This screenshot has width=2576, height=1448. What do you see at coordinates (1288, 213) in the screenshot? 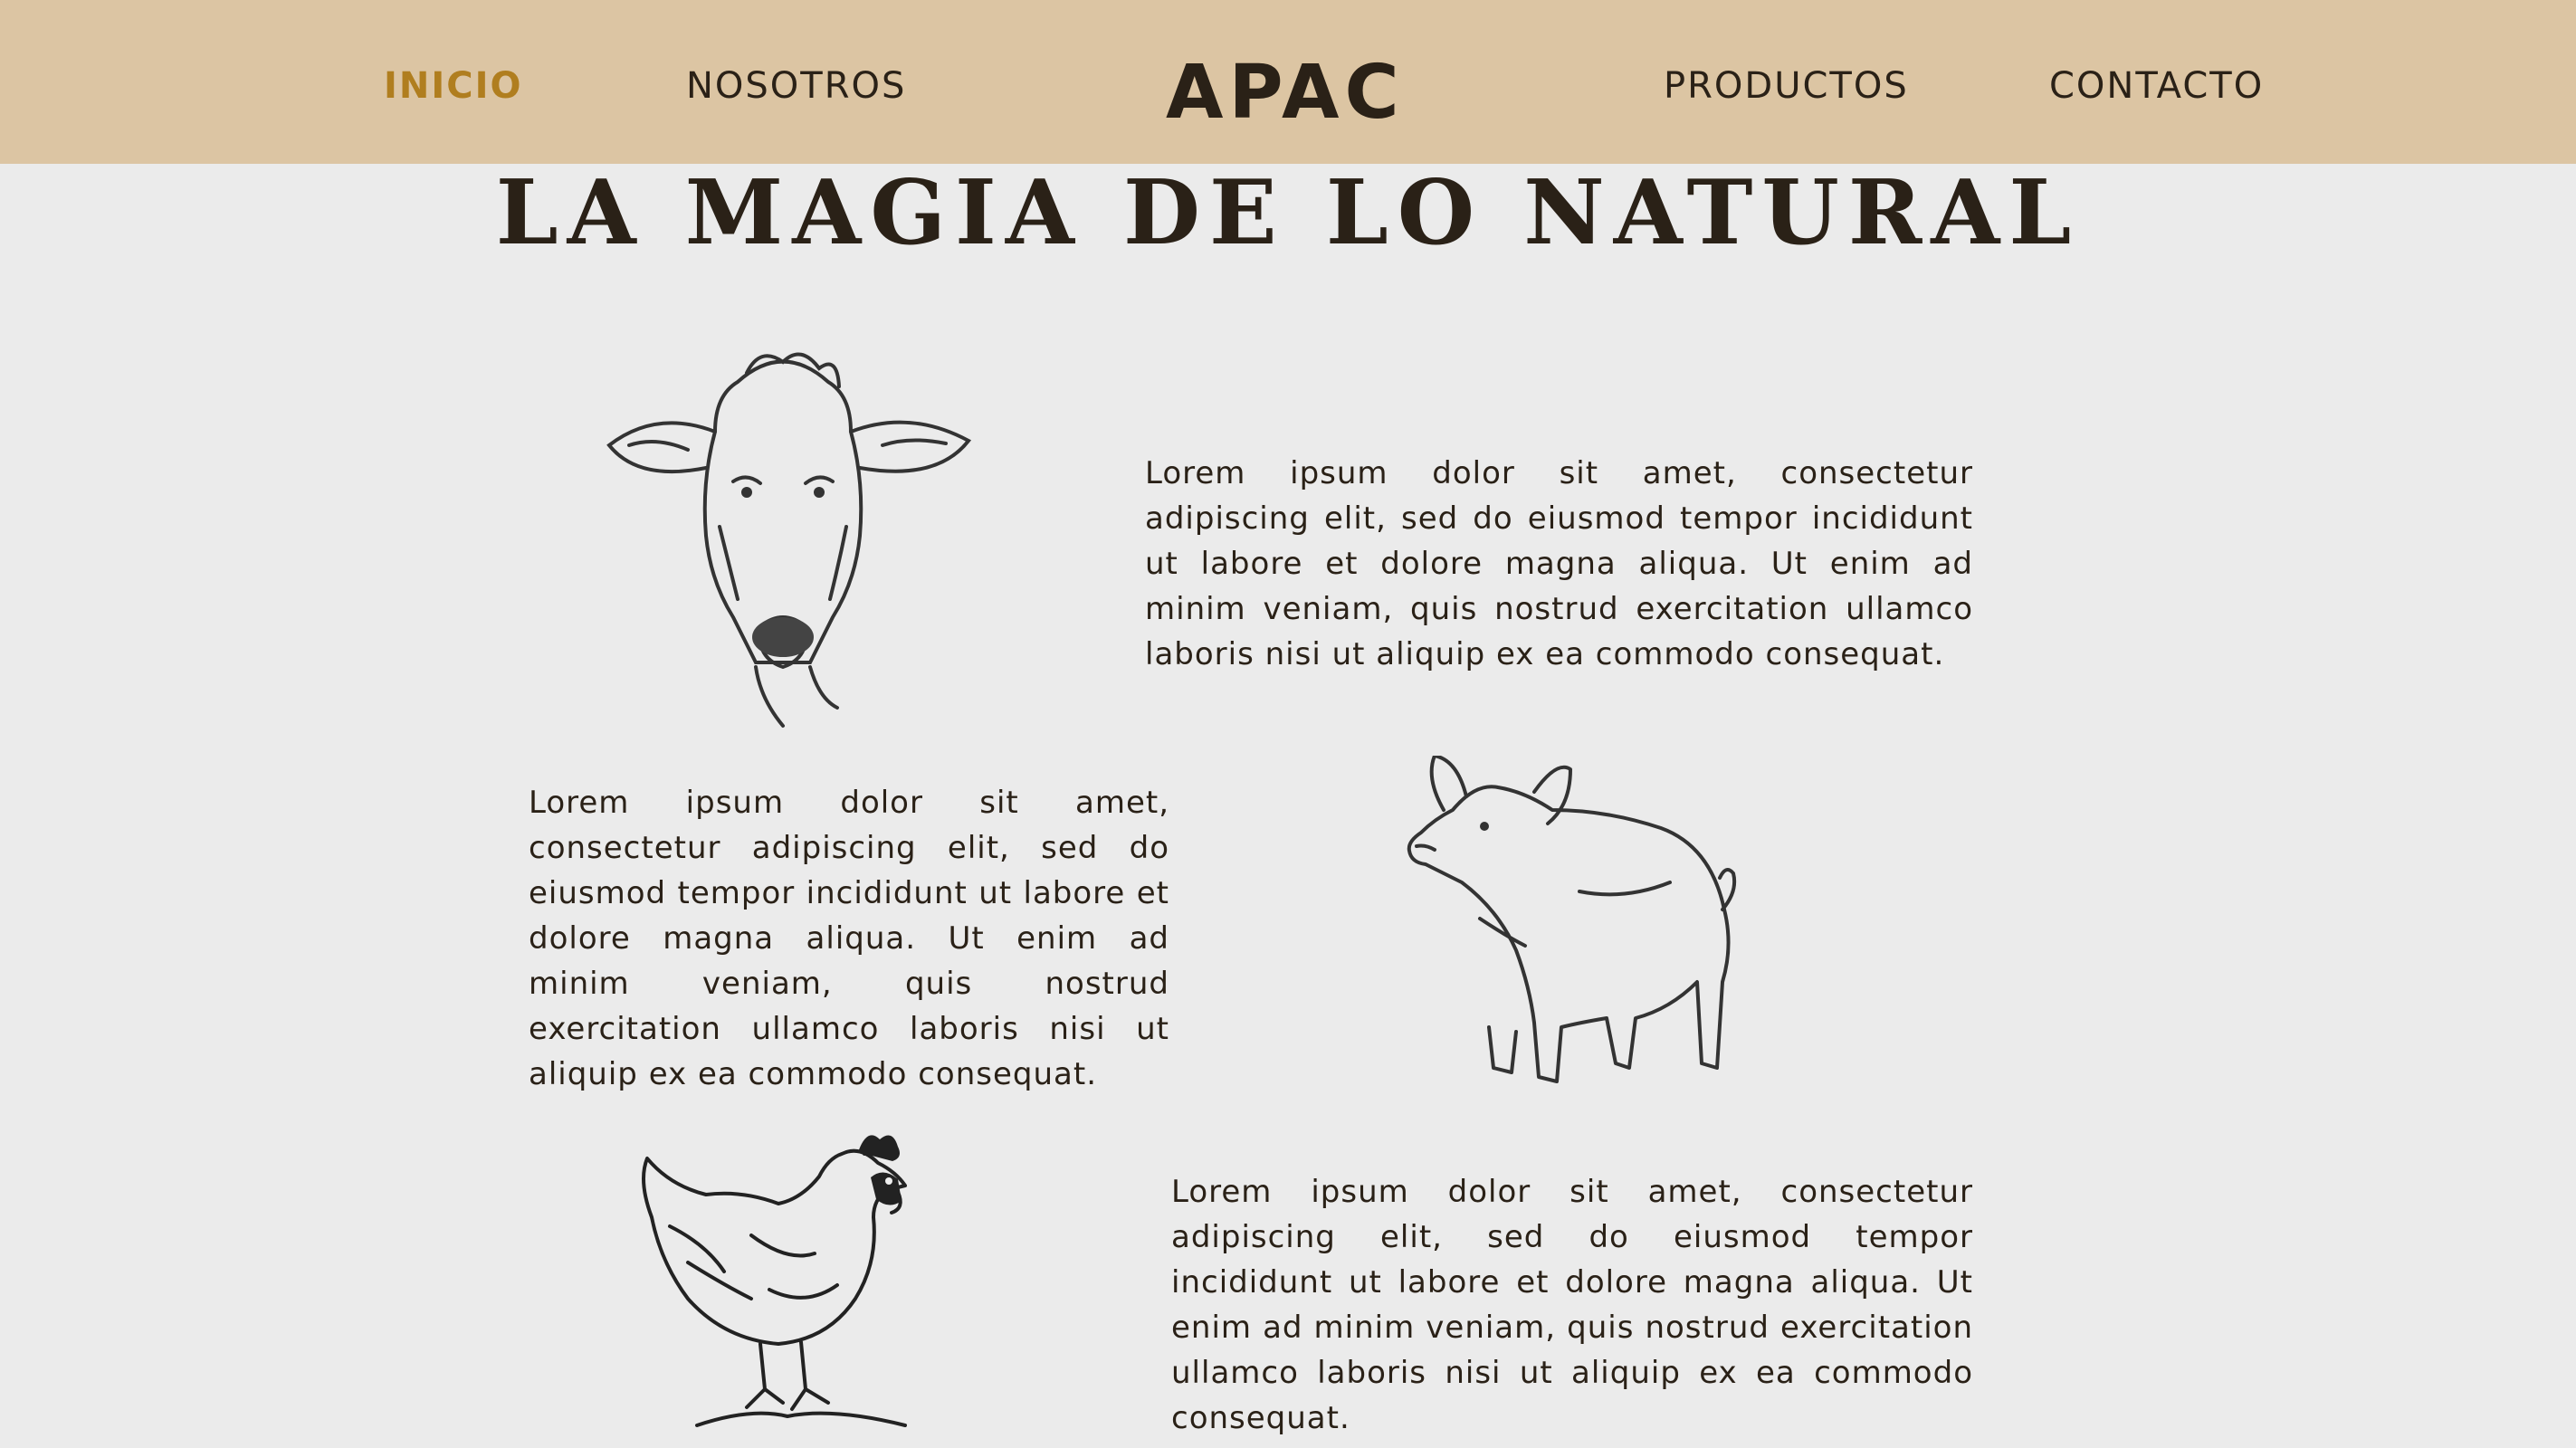
I see `page-headline: LA MAGIA DE LO NATURAL` at bounding box center [1288, 213].